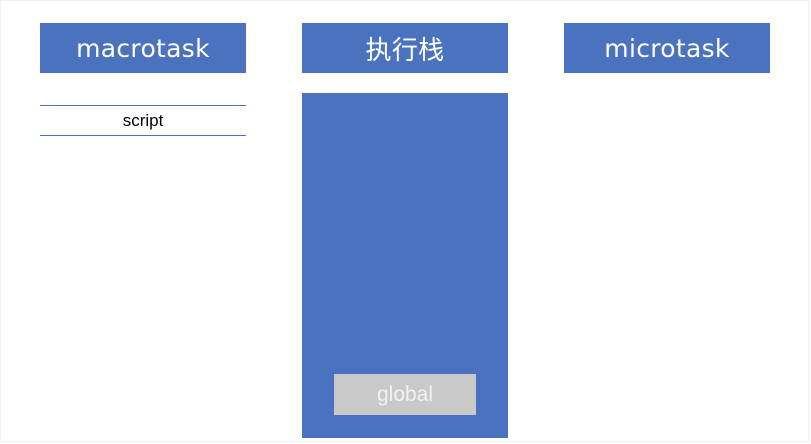 This screenshot has width=811, height=444. What do you see at coordinates (405, 48) in the screenshot?
I see `call-stack-header: 执行栈` at bounding box center [405, 48].